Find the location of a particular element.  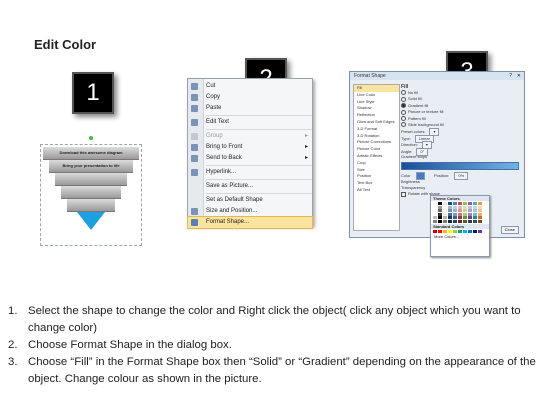

category-picture-corrections: Picture Corrections is located at coordinates (376, 142).